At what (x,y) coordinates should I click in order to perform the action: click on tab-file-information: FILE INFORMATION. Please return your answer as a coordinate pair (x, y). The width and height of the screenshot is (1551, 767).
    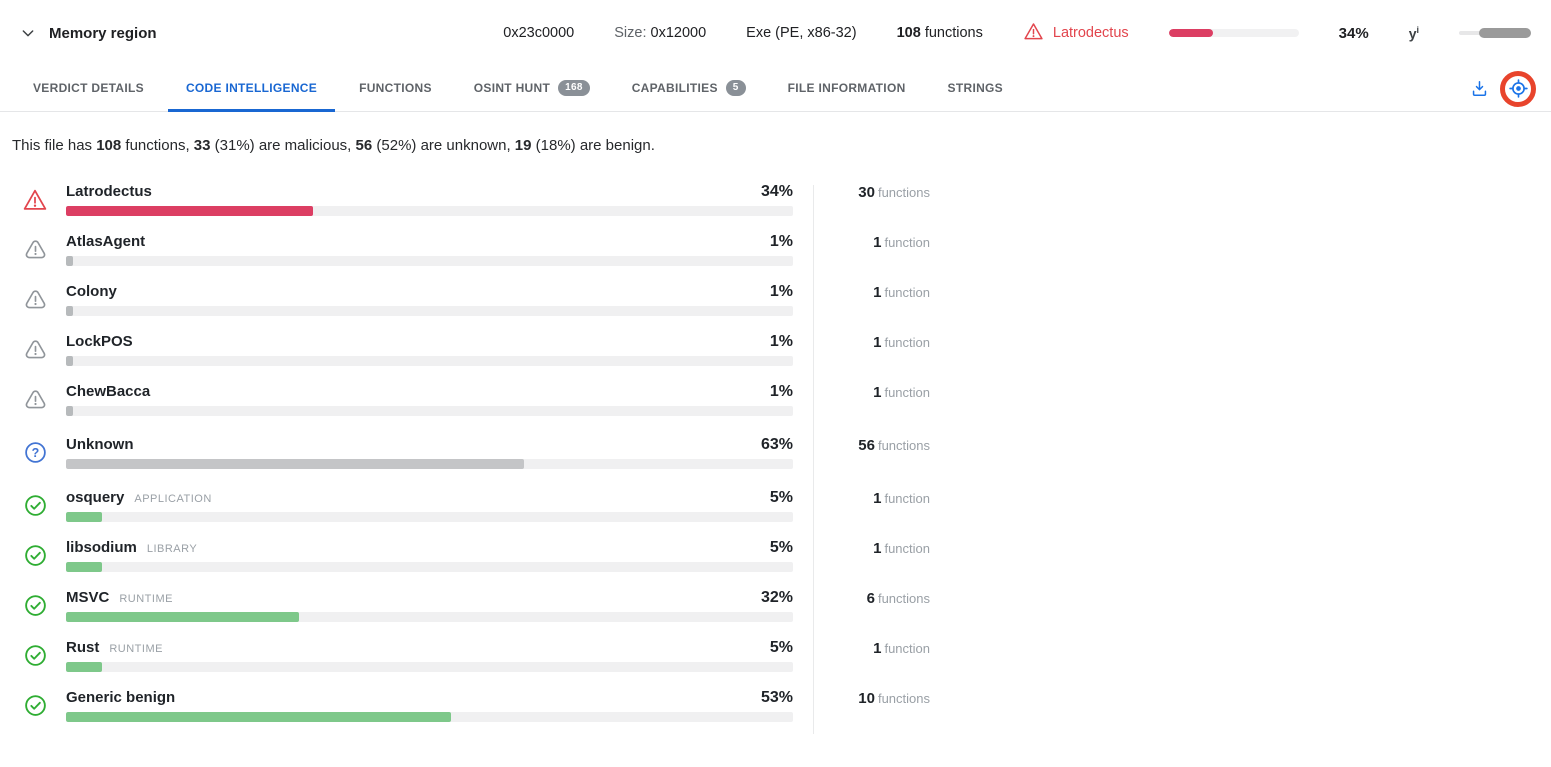
    Looking at the image, I should click on (847, 89).